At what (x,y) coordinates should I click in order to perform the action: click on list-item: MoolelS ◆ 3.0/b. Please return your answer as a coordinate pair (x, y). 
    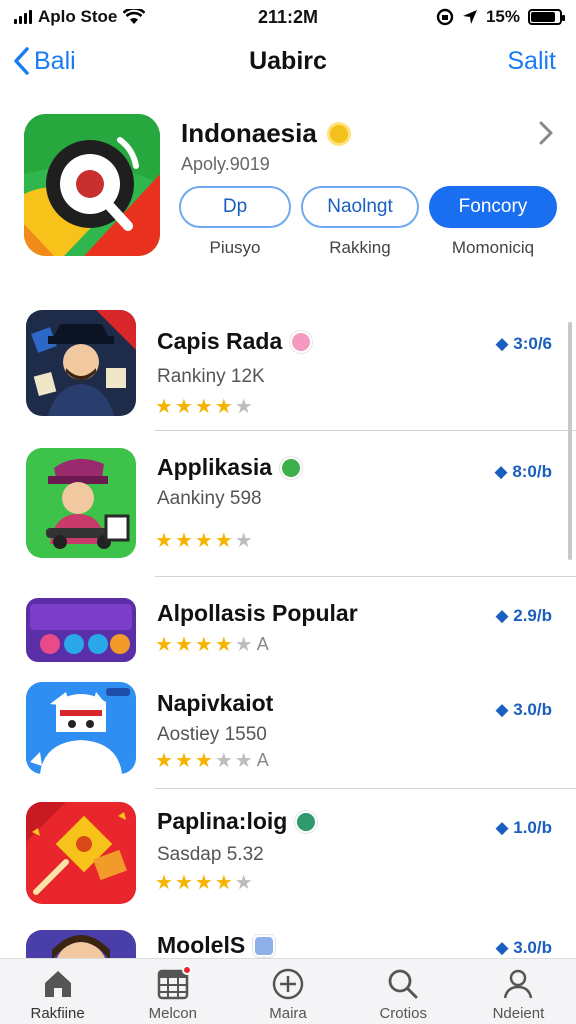
    Looking at the image, I should click on (288, 945).